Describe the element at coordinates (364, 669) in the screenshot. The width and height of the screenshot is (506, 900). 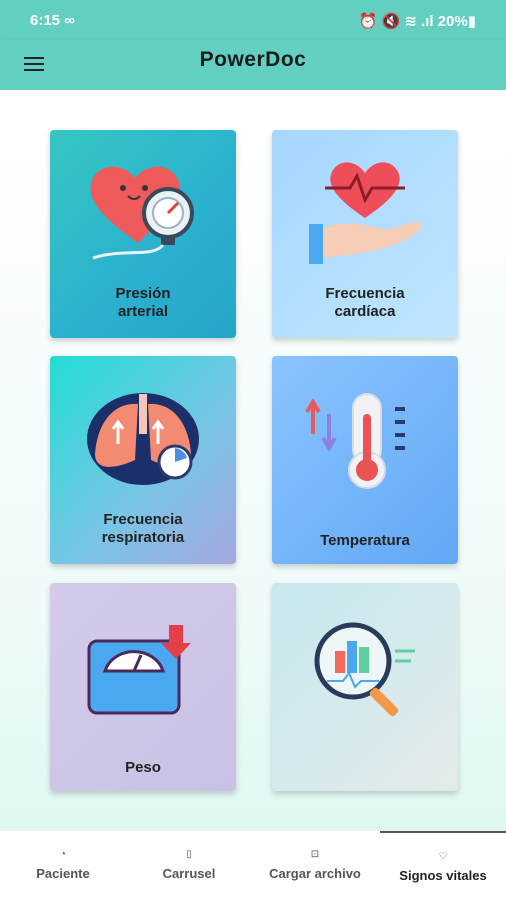
I see `magnifier-chart-icon` at that location.